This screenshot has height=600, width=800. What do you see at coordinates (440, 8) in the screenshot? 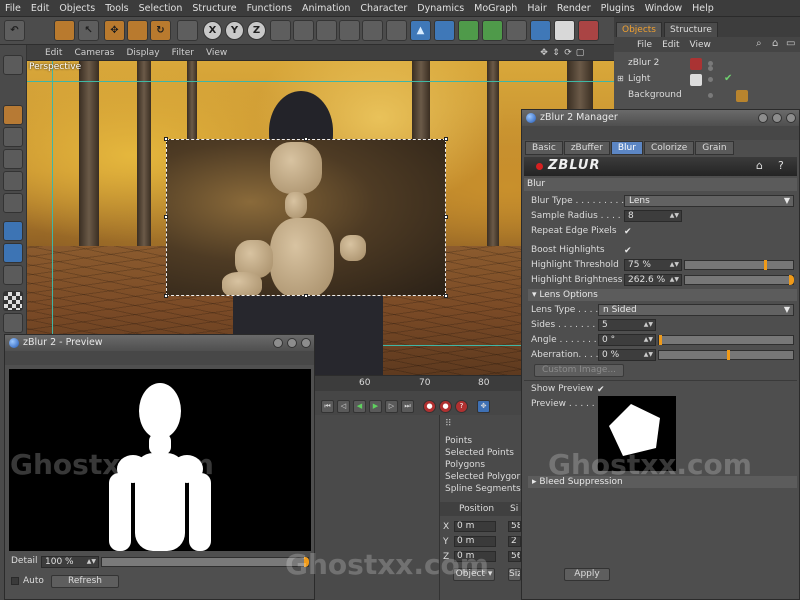
I see `menu-dynamics: Dynamics` at bounding box center [440, 8].